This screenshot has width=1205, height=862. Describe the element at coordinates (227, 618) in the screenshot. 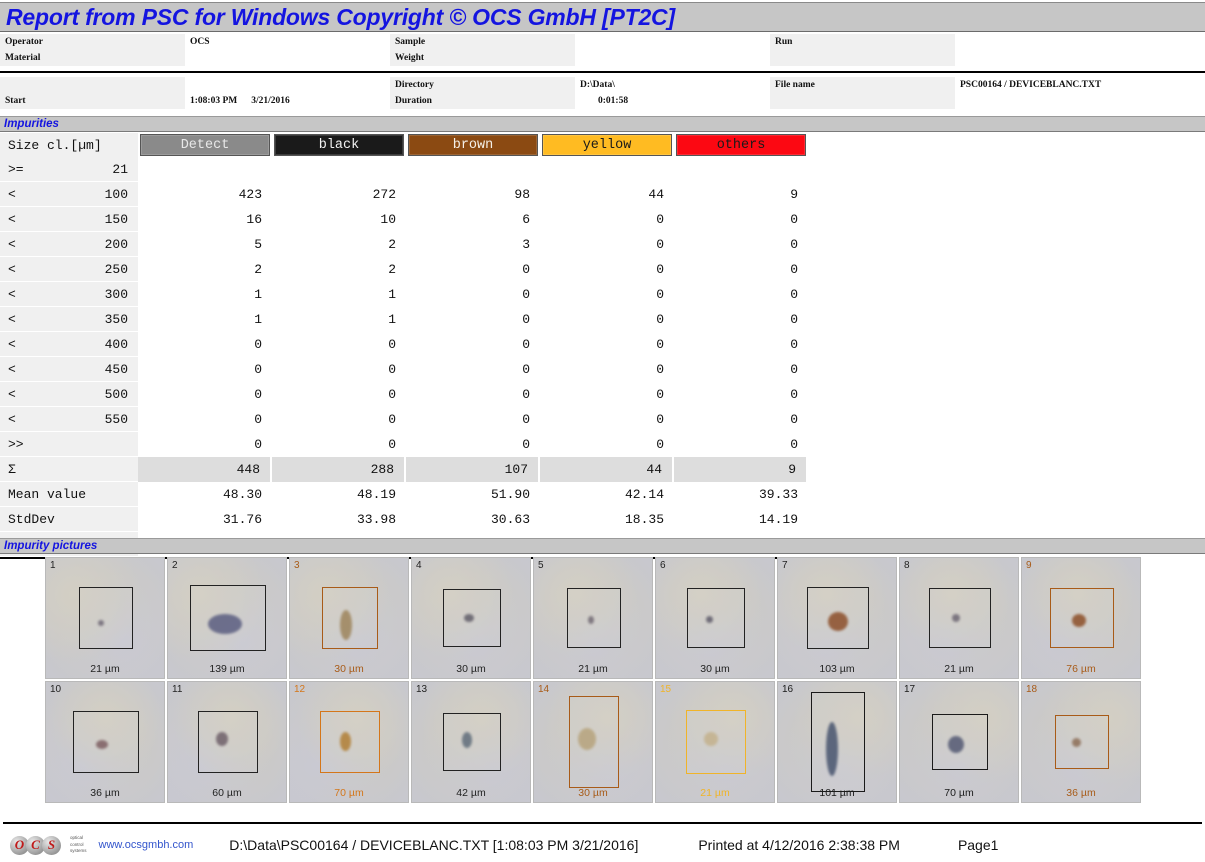

I see `impurity-thumbnail: 2 139 µm` at that location.